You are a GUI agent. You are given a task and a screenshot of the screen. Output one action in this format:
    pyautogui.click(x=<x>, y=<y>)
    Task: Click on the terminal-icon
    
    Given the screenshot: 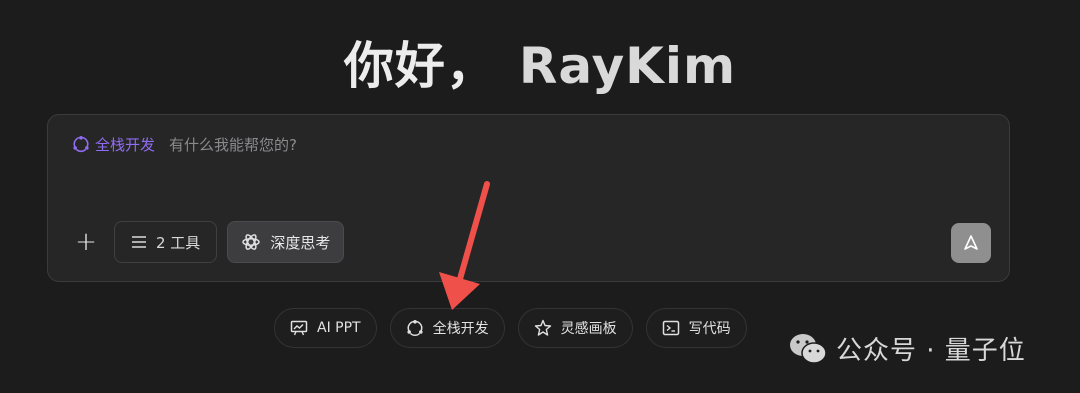 What is the action you would take?
    pyautogui.click(x=670, y=328)
    